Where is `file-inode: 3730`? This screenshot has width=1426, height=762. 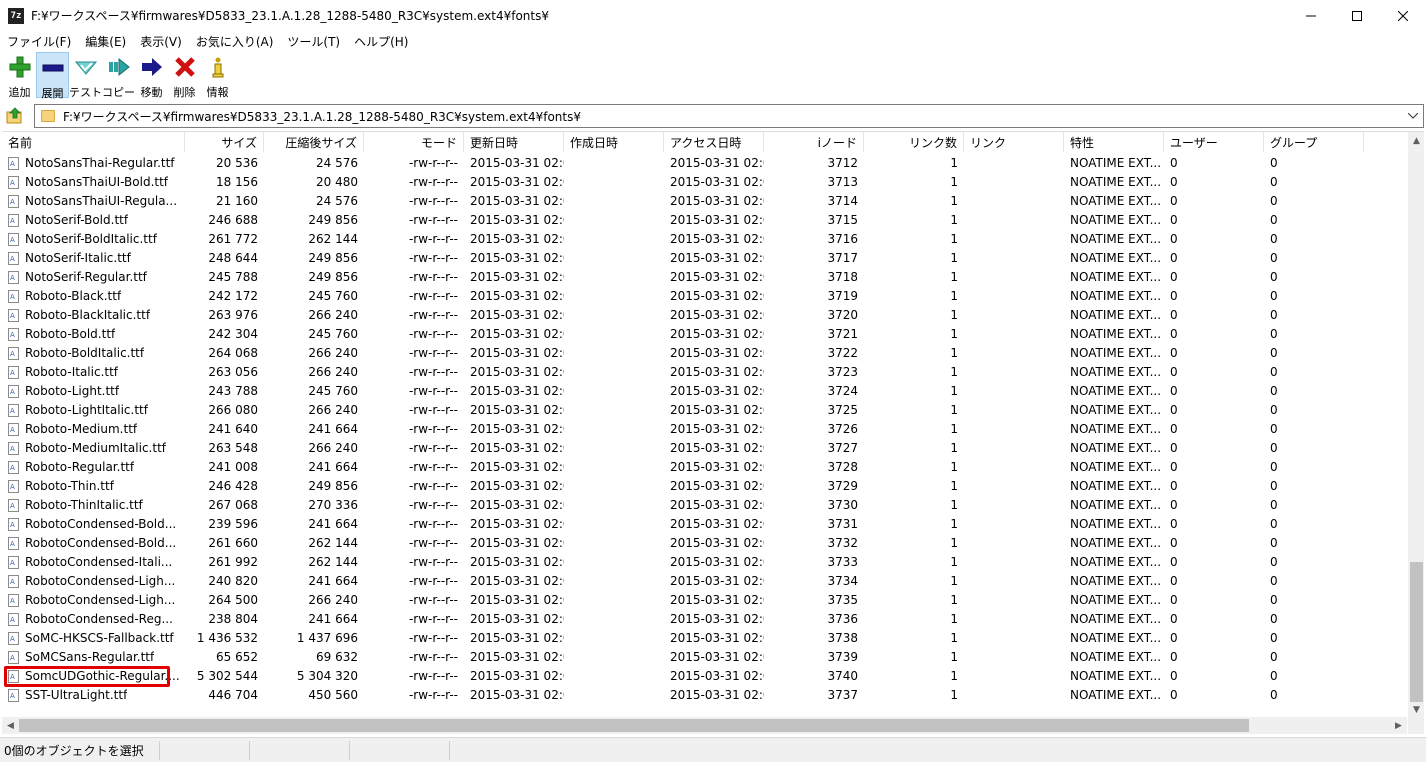
file-inode: 3730 is located at coordinates (842, 505).